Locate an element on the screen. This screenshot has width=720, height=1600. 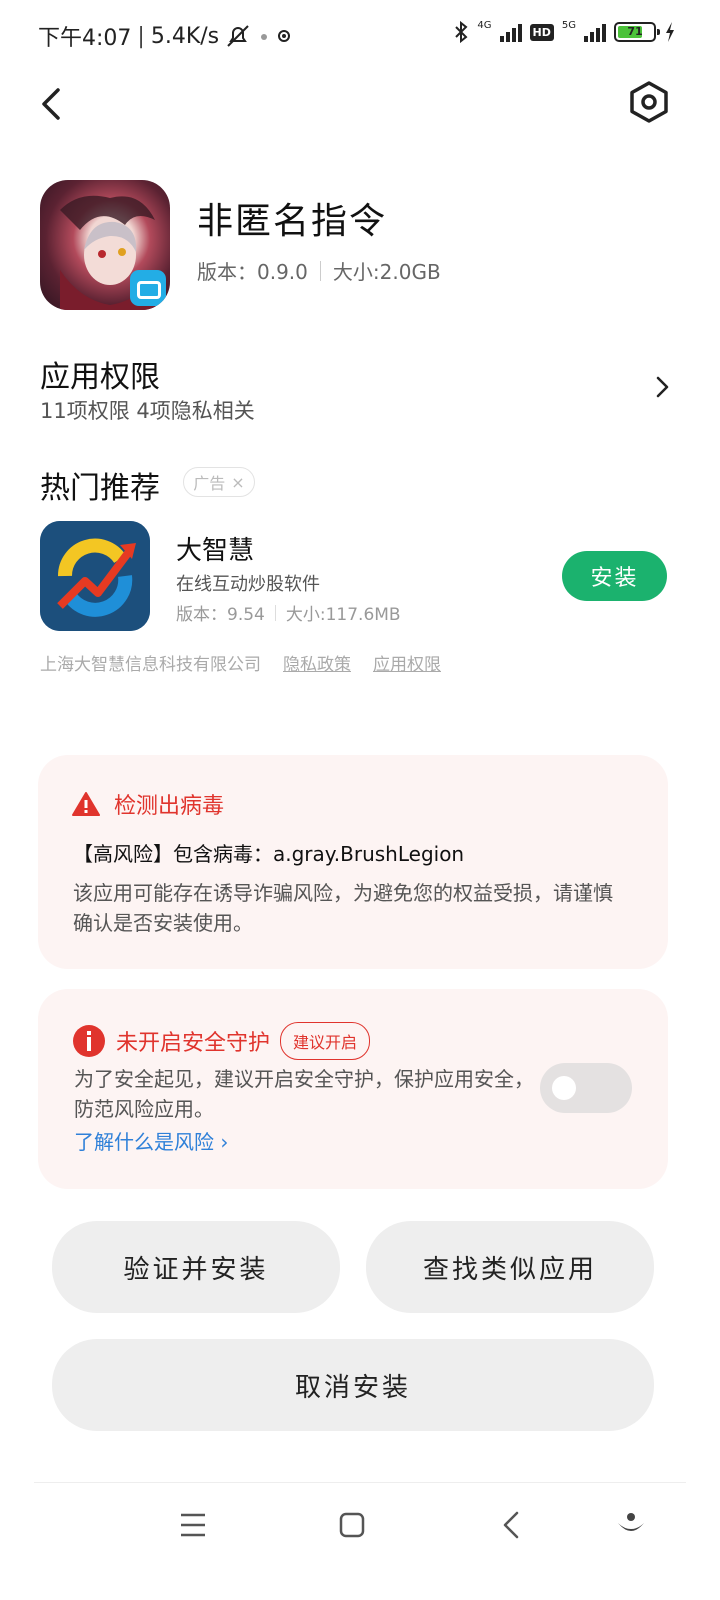
recommend-app-name: 大智慧 is located at coordinates (215, 551).